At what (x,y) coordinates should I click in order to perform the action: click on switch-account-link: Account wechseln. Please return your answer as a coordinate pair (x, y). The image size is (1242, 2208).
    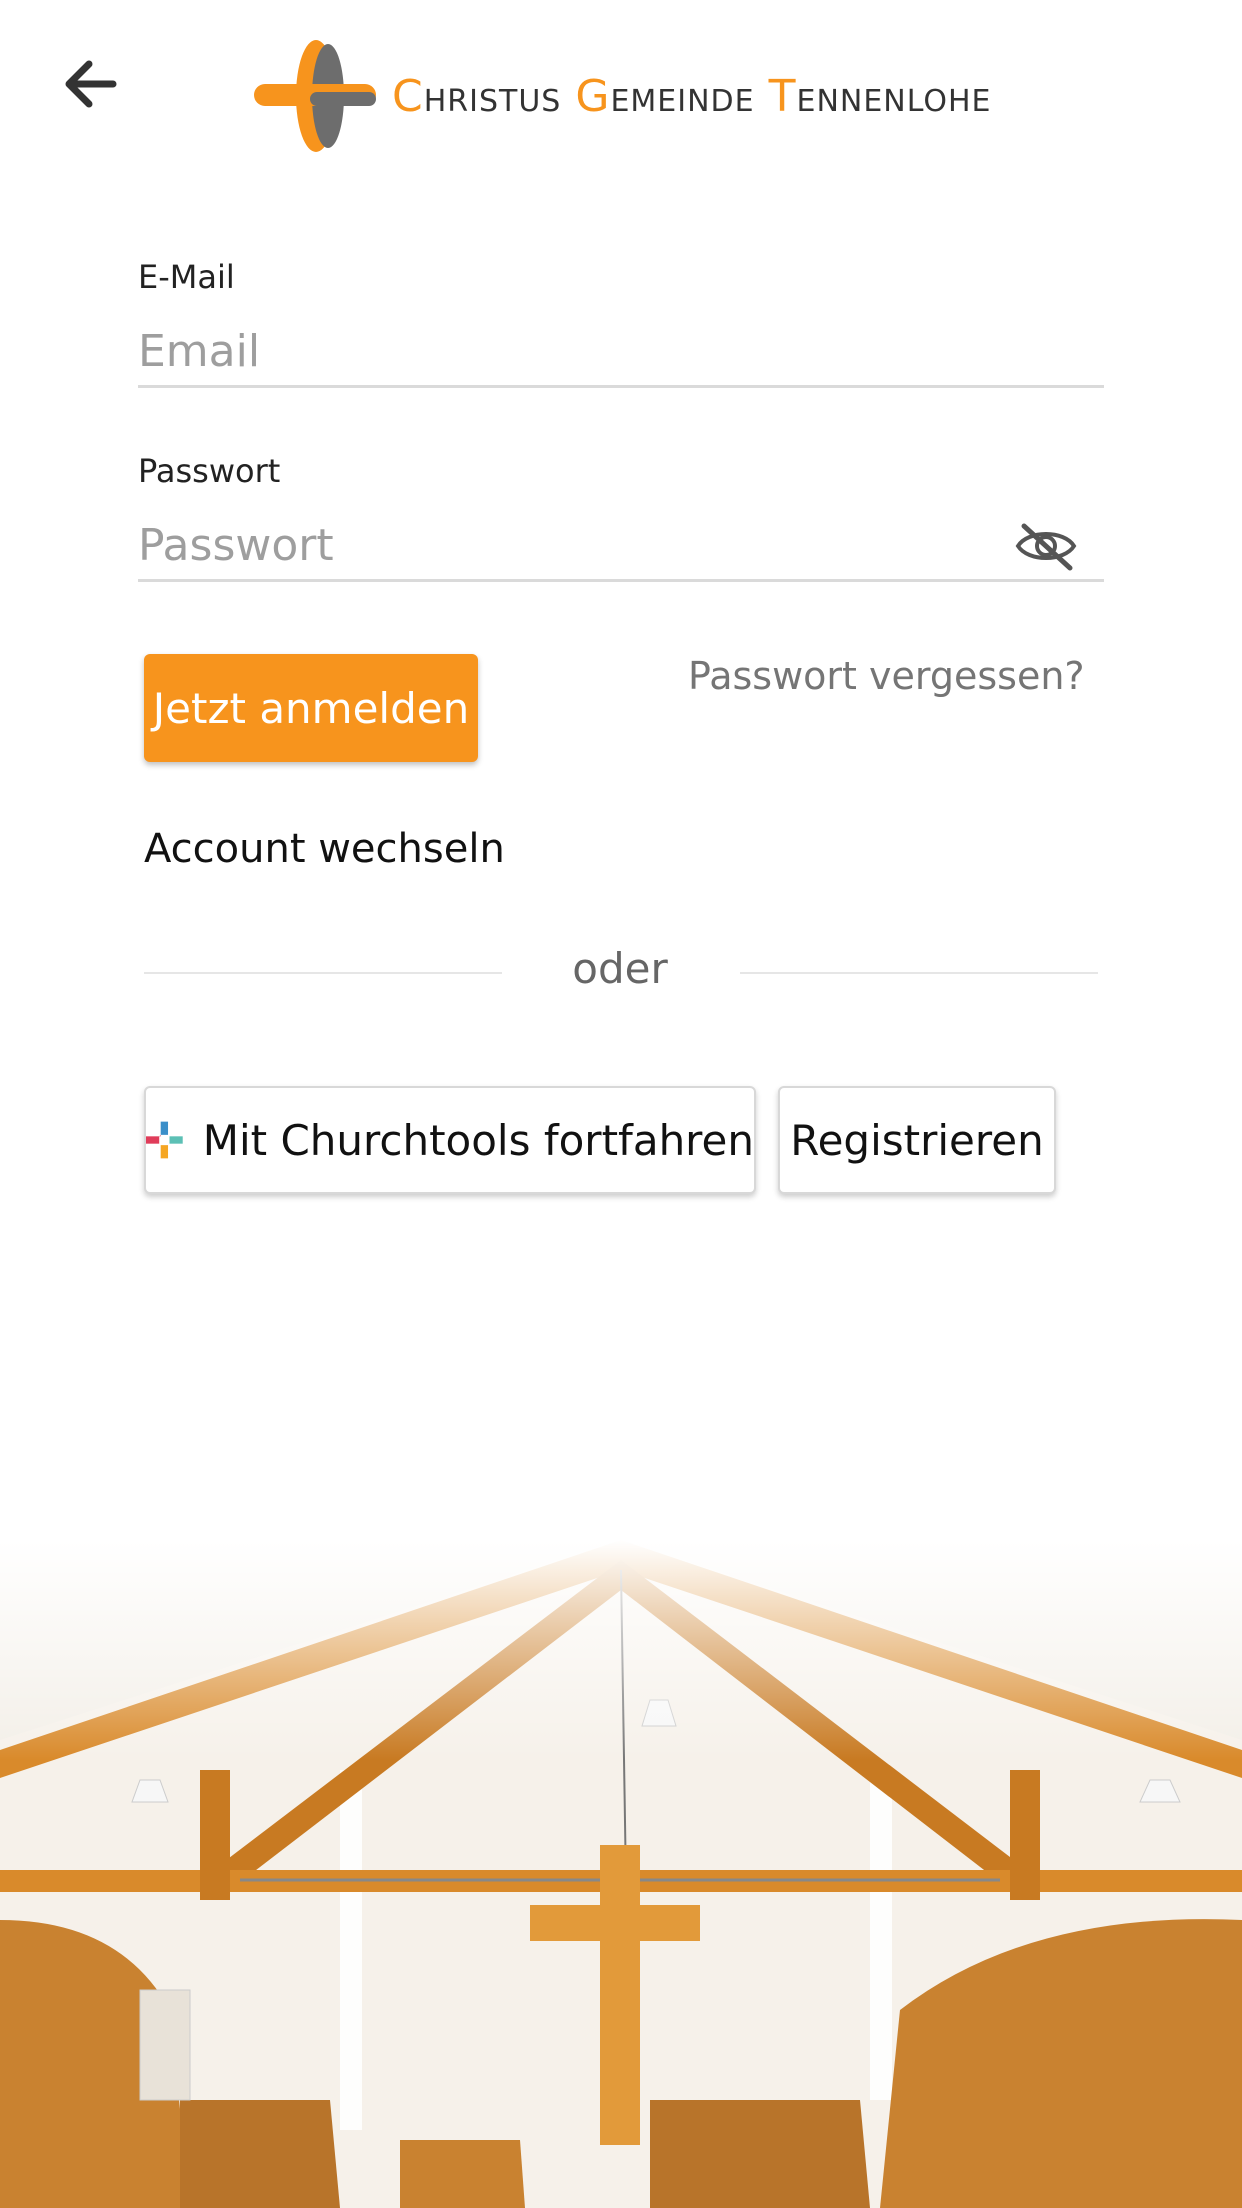
    Looking at the image, I should click on (324, 849).